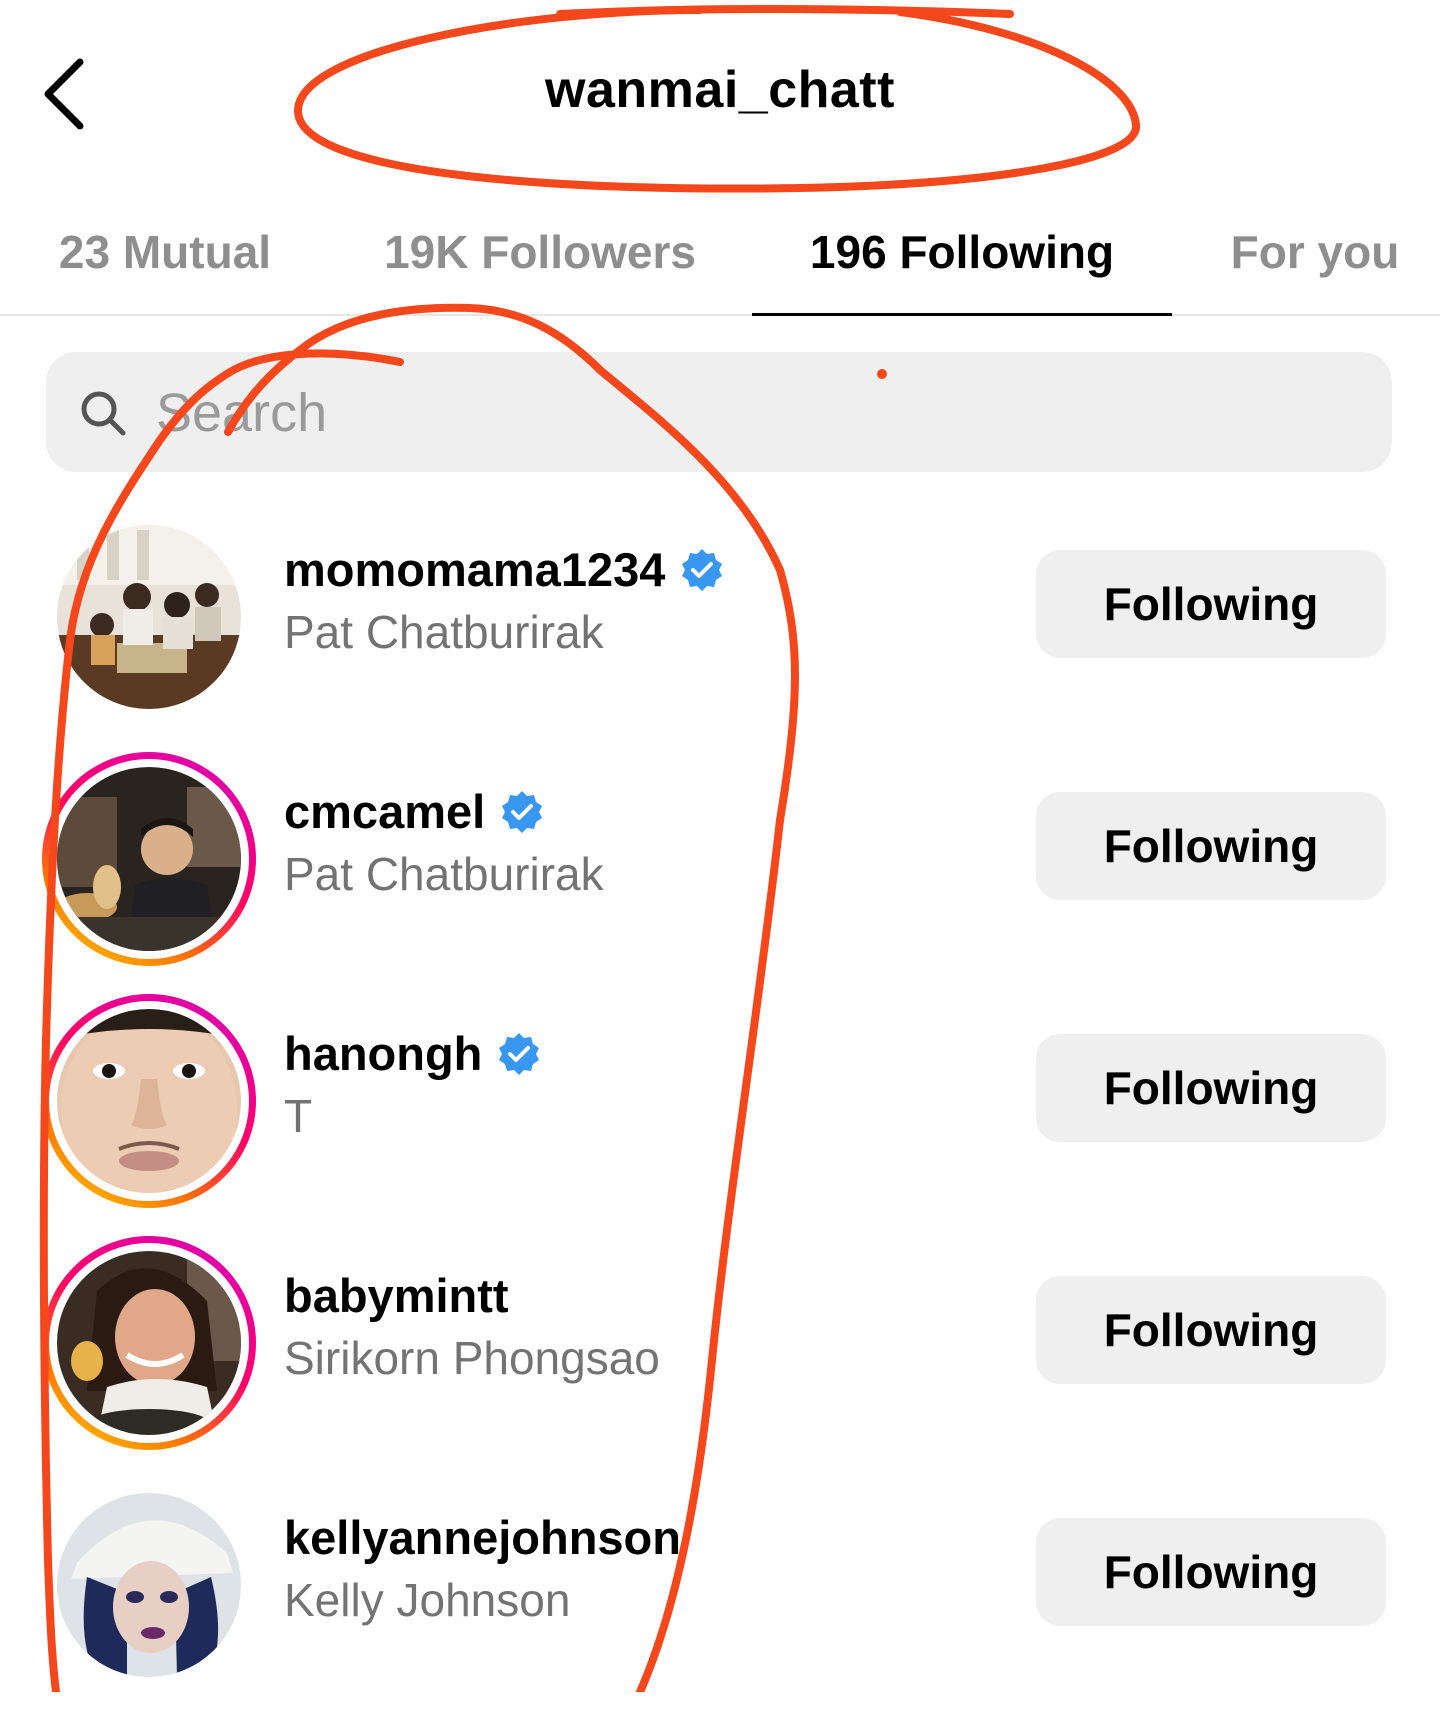  What do you see at coordinates (384, 812) in the screenshot?
I see `username: cmcamel` at bounding box center [384, 812].